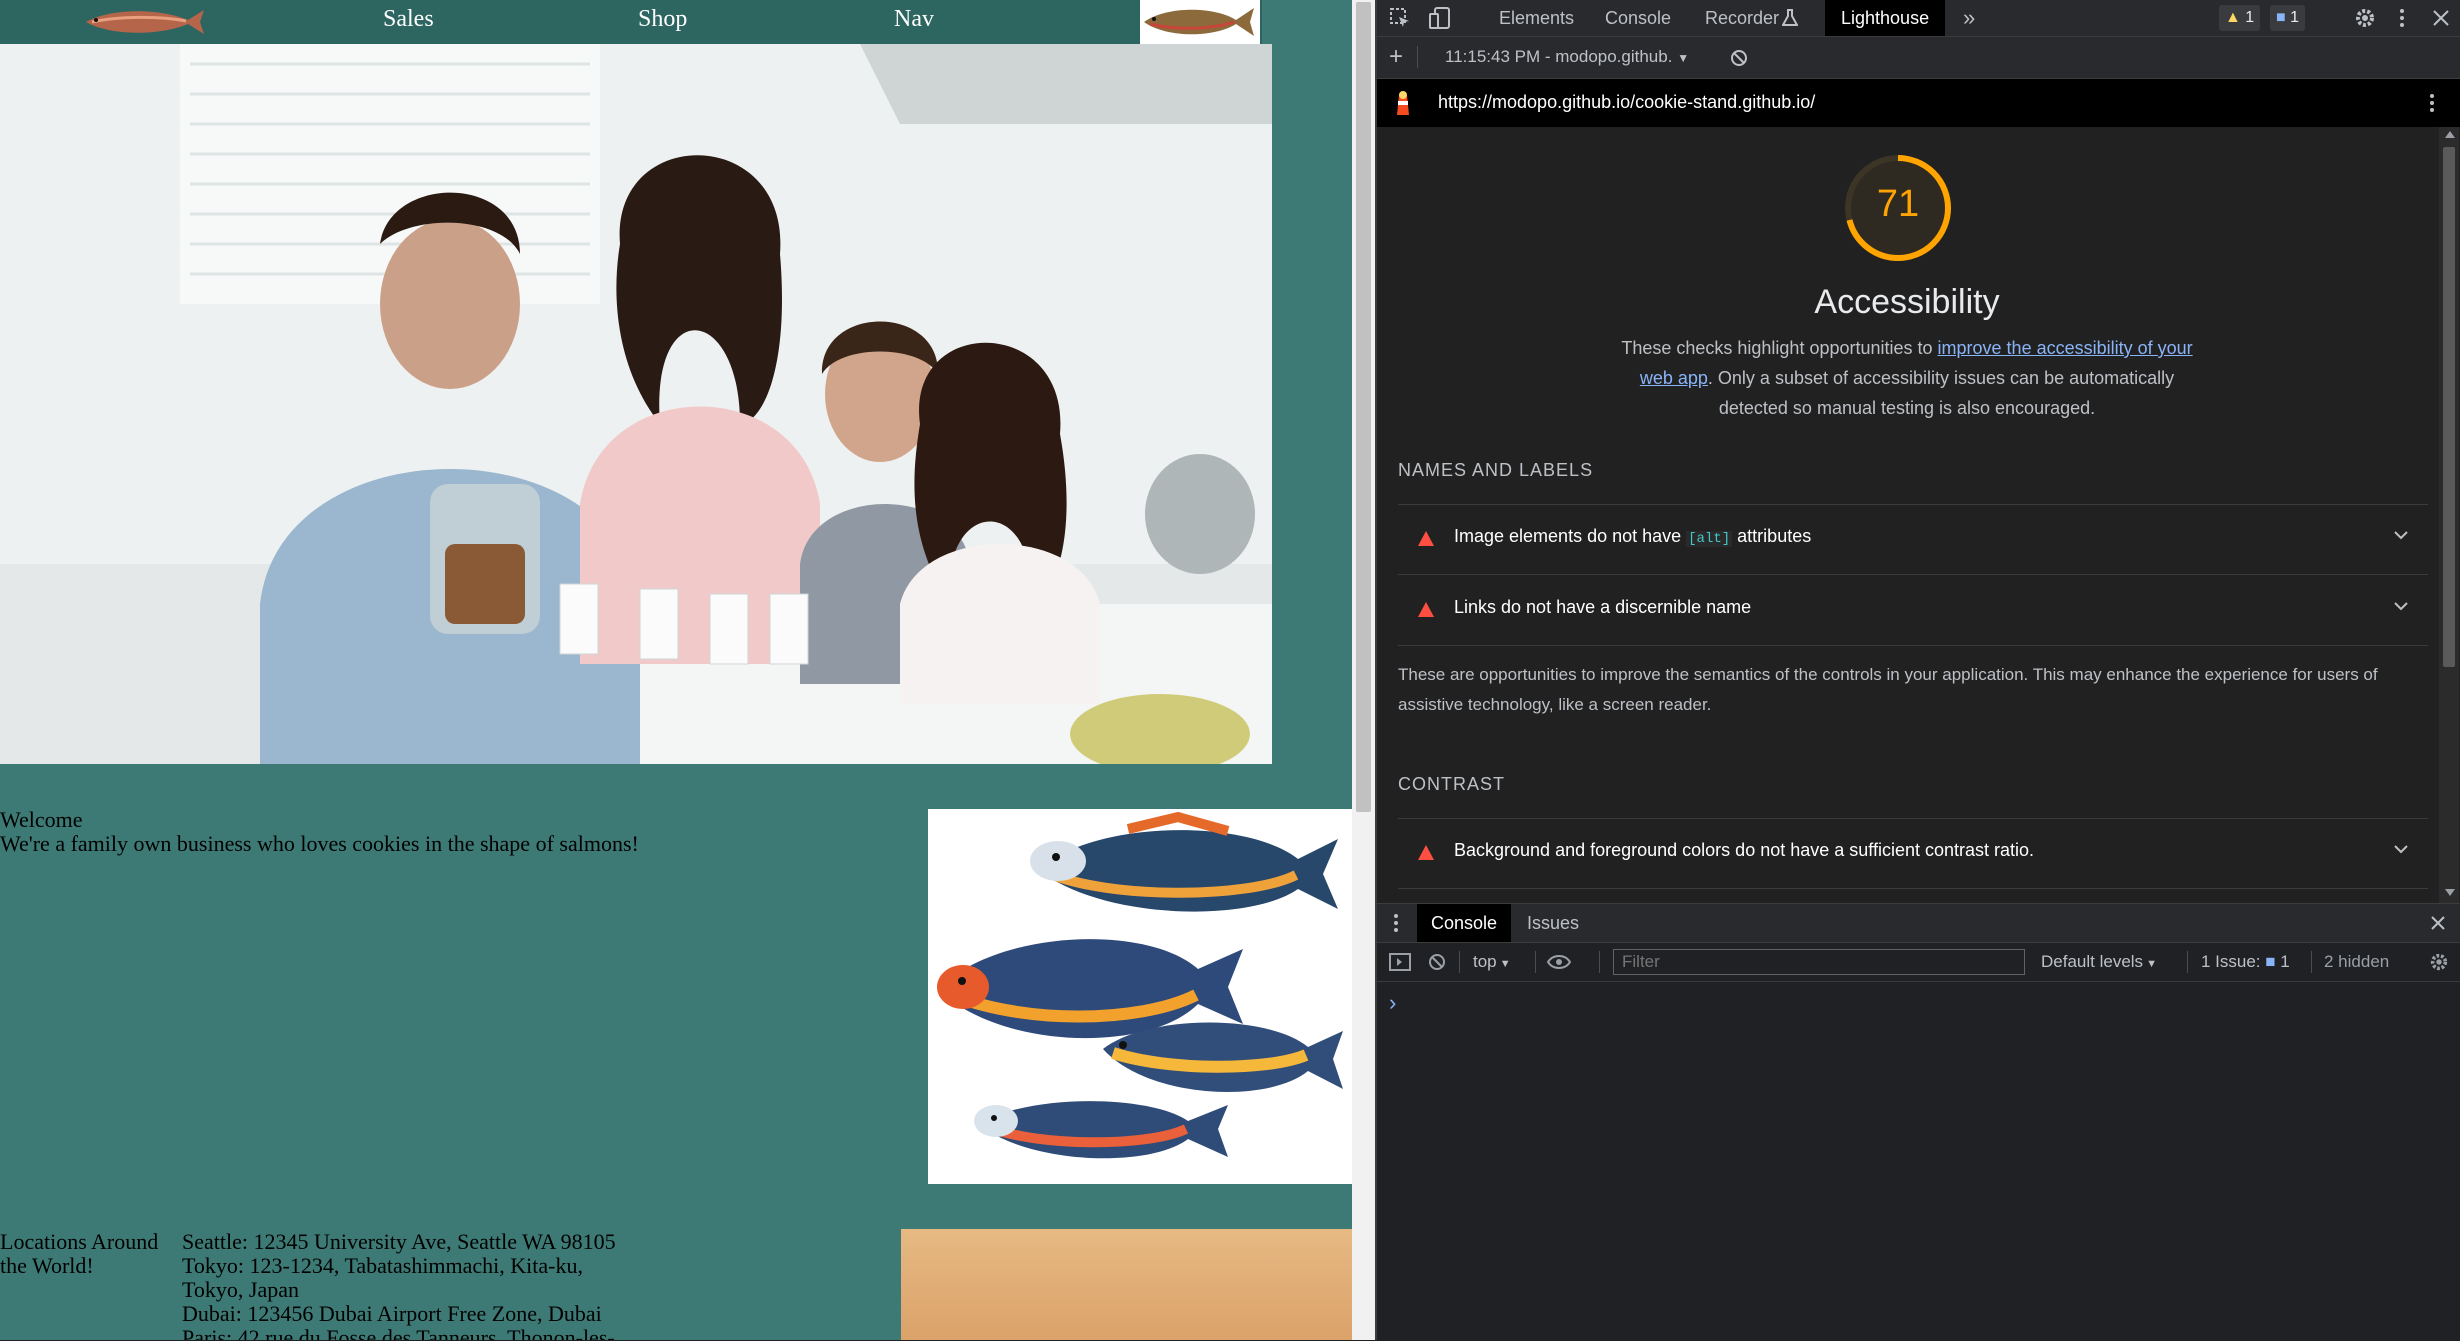 The width and height of the screenshot is (2460, 1341). I want to click on page-scrollbar, so click(1363, 670).